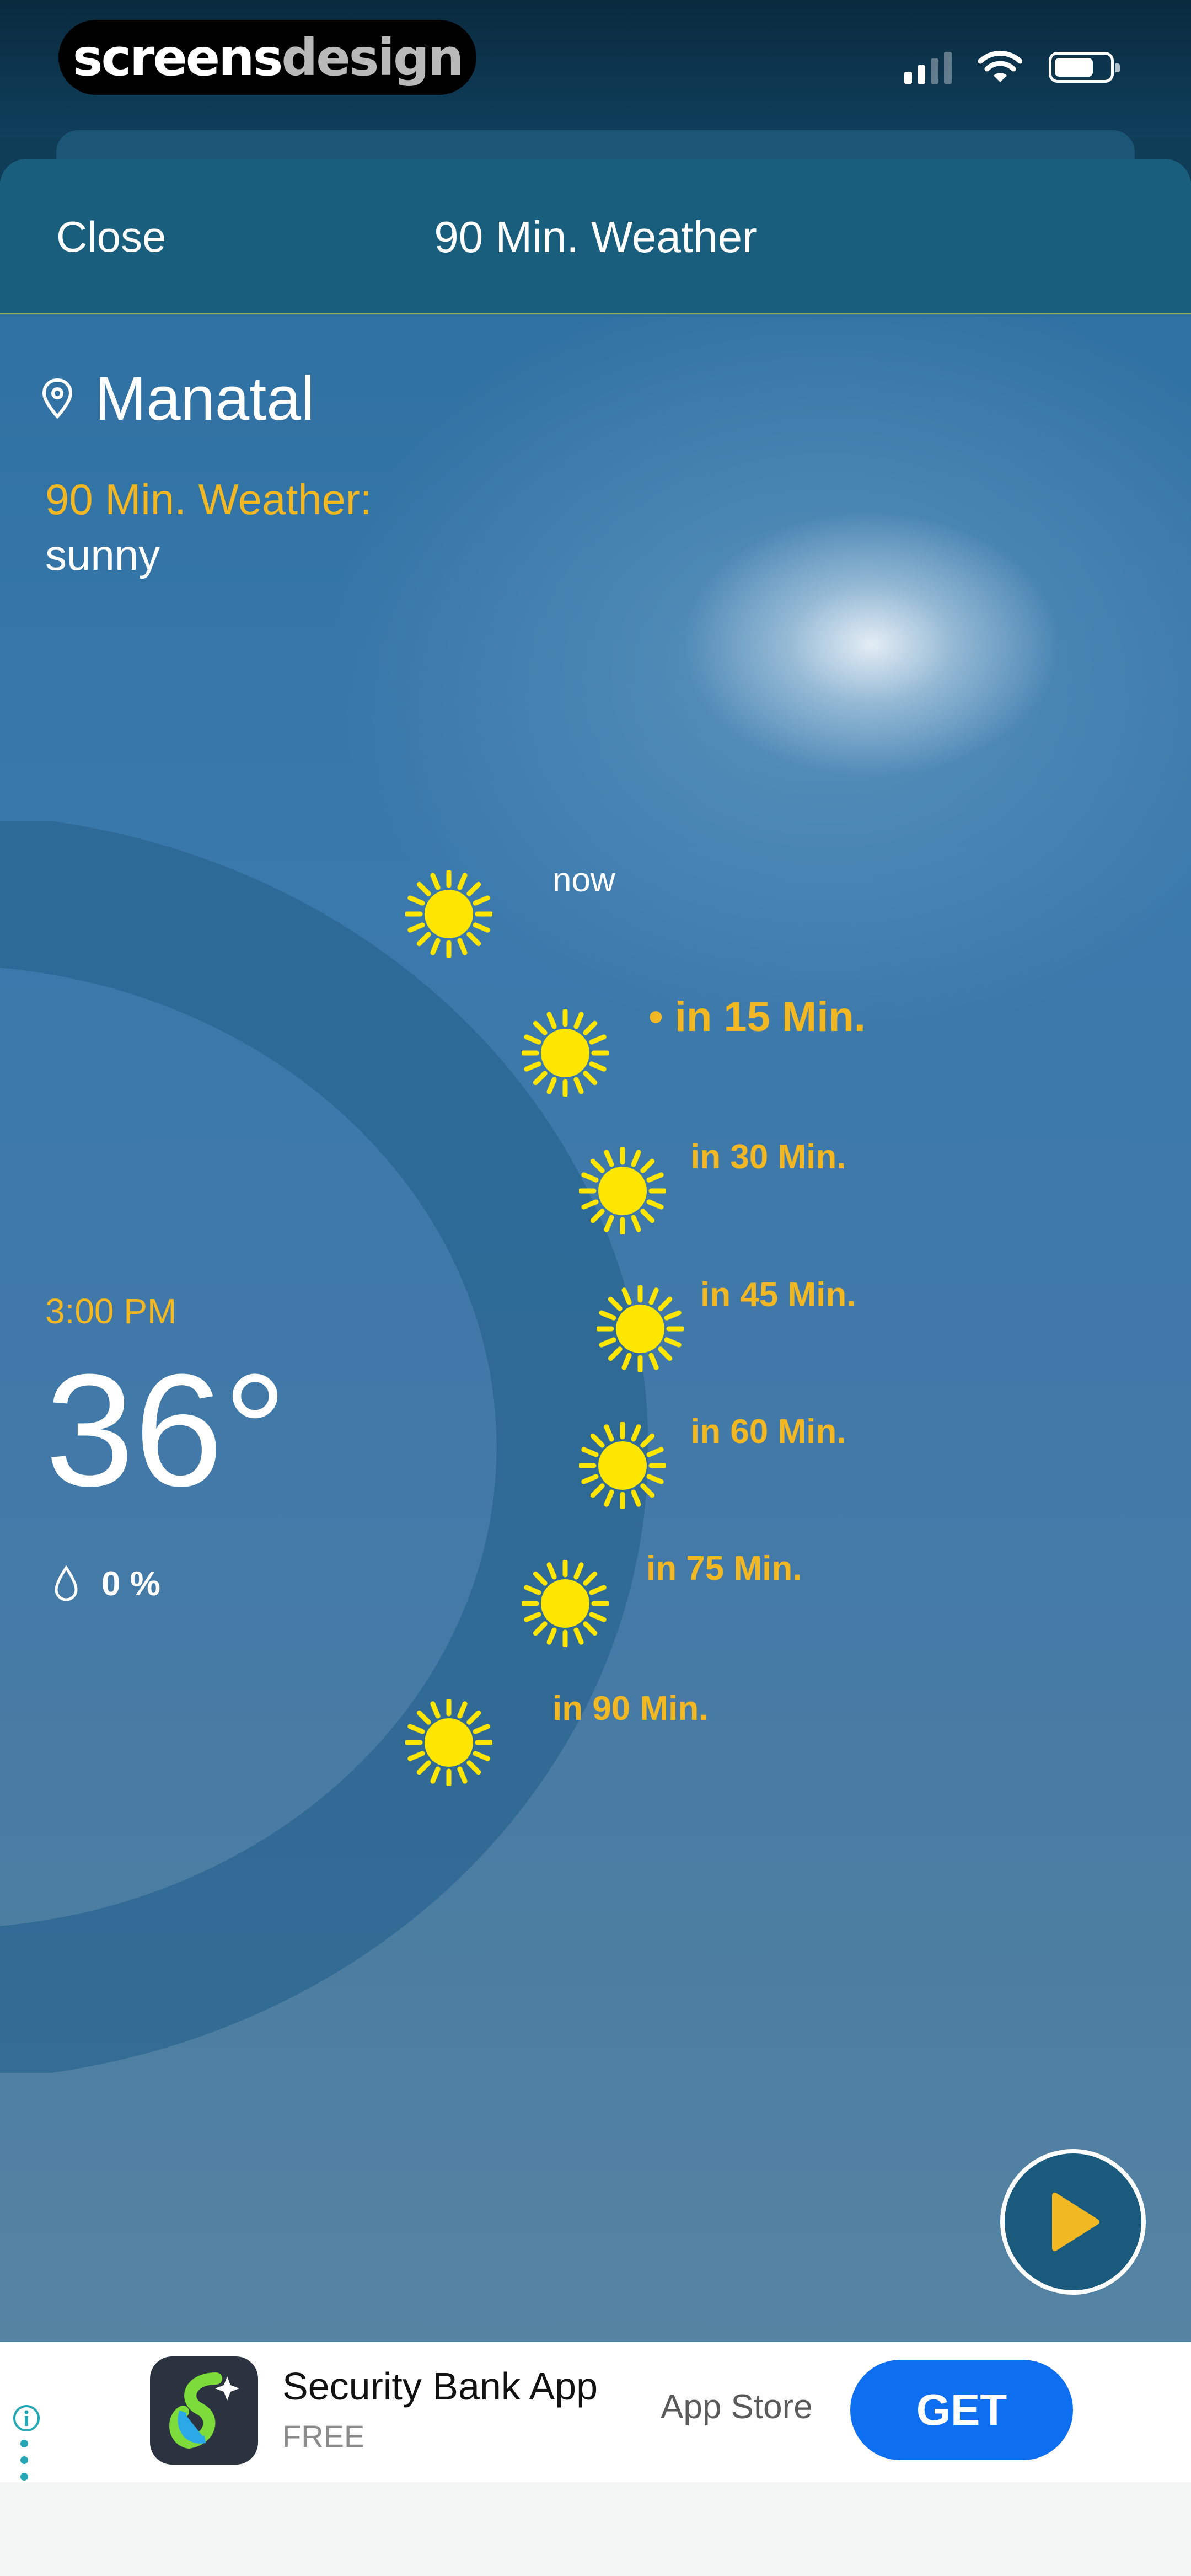 Image resolution: width=1191 pixels, height=2576 pixels. Describe the element at coordinates (724, 1568) in the screenshot. I see `forecast-step-label: in 75 Min.` at that location.